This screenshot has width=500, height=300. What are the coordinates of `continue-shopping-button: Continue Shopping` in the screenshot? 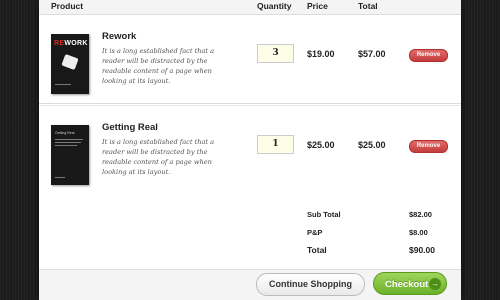 It's located at (310, 284).